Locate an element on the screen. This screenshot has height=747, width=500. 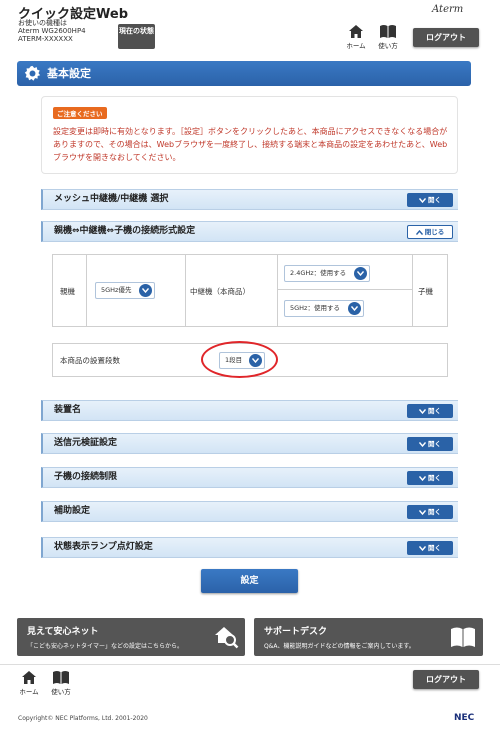
footer-usage-nav: 使い方 is located at coordinates (61, 684).